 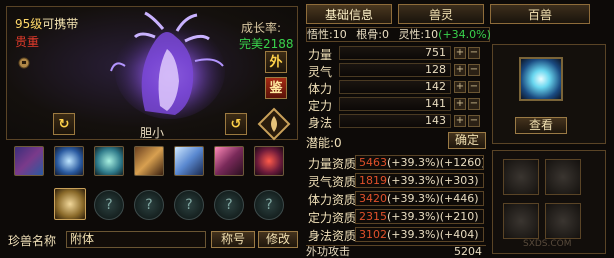 I want to click on attr-label: 身法, so click(x=320, y=123).